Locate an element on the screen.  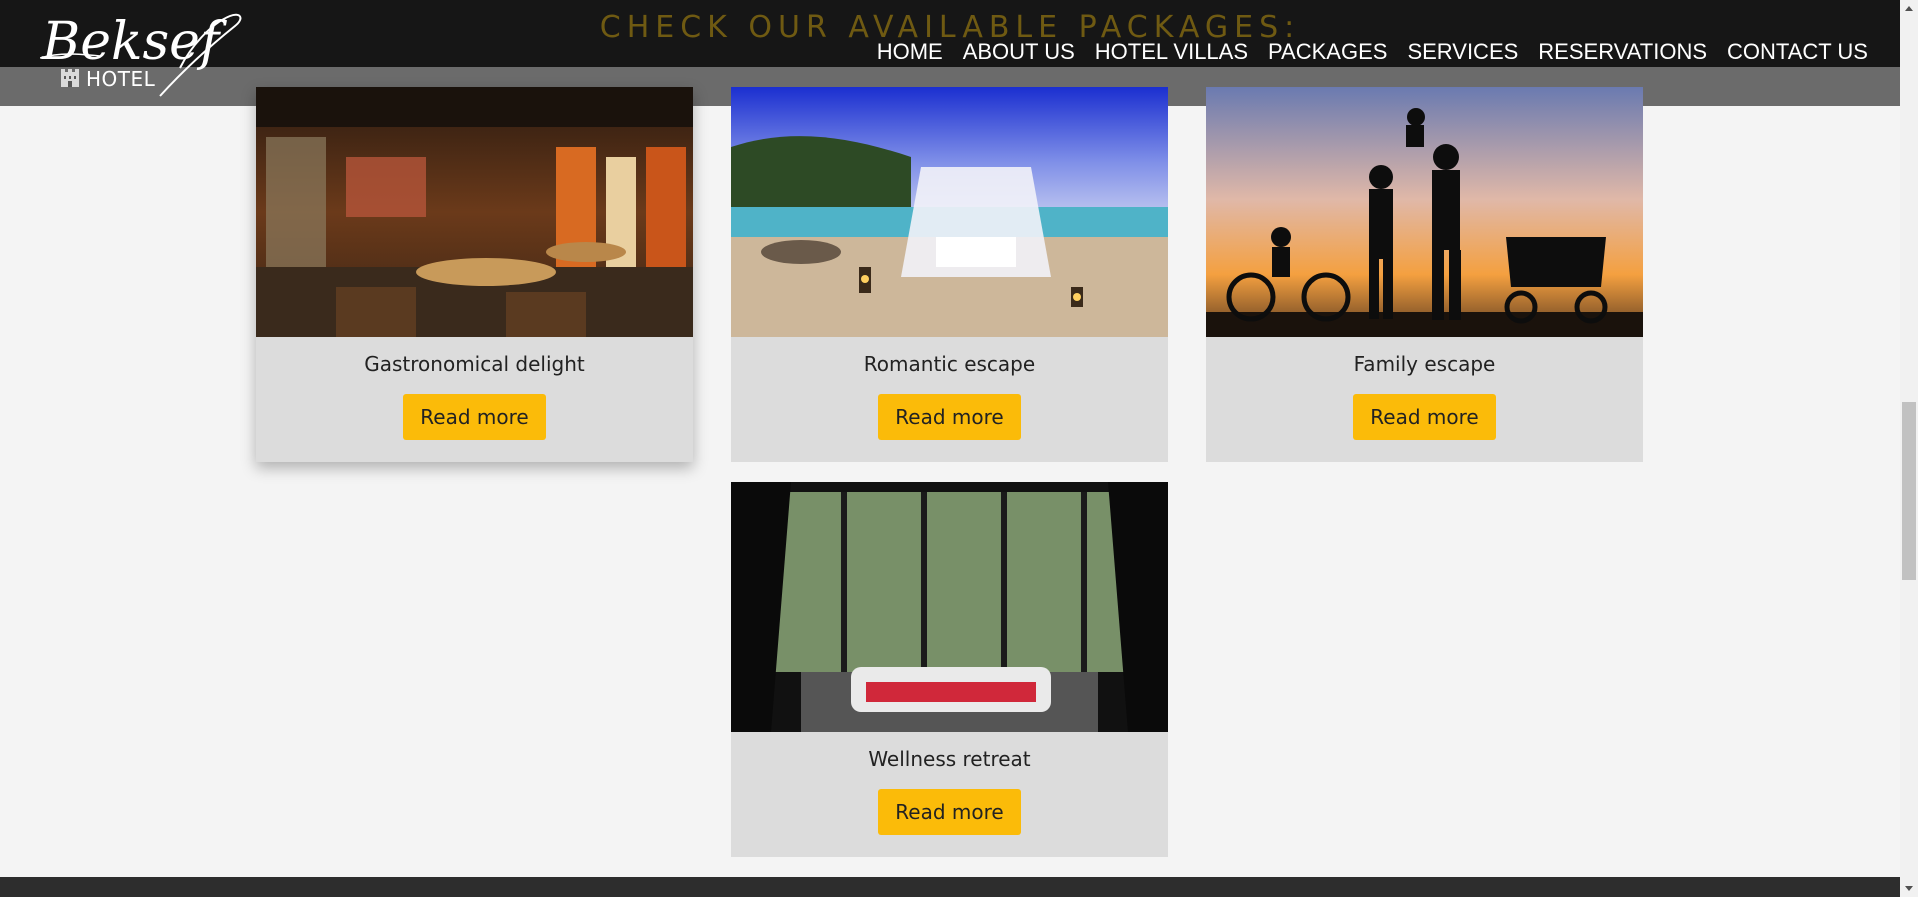
nav-contact-us: CONTACT US is located at coordinates (1797, 52).